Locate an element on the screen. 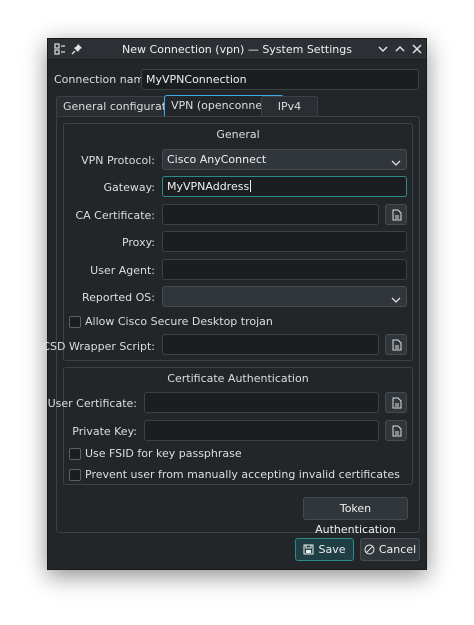 Image resolution: width=474 pixels, height=625 pixels. token-authentication-button: Token Authentication is located at coordinates (355, 516).